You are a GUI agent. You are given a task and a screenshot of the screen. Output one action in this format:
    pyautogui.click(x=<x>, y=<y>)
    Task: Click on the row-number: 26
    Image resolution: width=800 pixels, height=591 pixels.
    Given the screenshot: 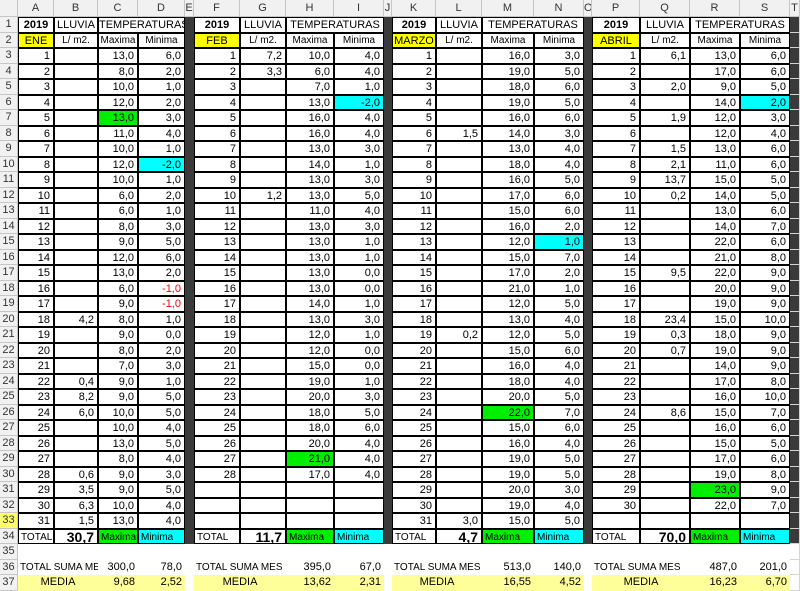 What is the action you would take?
    pyautogui.click(x=9, y=412)
    